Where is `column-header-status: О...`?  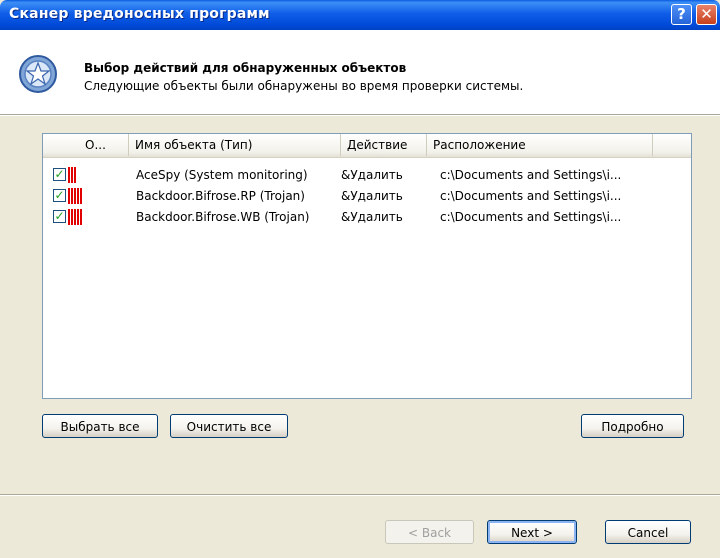 column-header-status: О... is located at coordinates (104, 145).